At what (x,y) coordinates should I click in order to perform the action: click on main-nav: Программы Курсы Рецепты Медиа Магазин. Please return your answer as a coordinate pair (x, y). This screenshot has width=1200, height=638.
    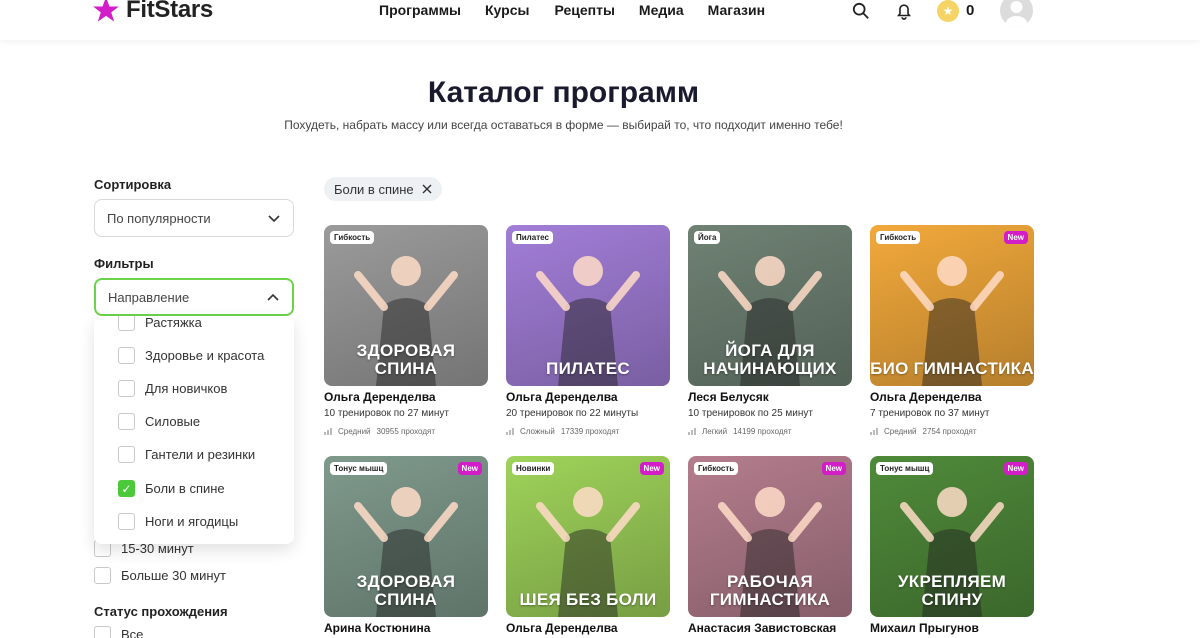
    Looking at the image, I should click on (584, 10).